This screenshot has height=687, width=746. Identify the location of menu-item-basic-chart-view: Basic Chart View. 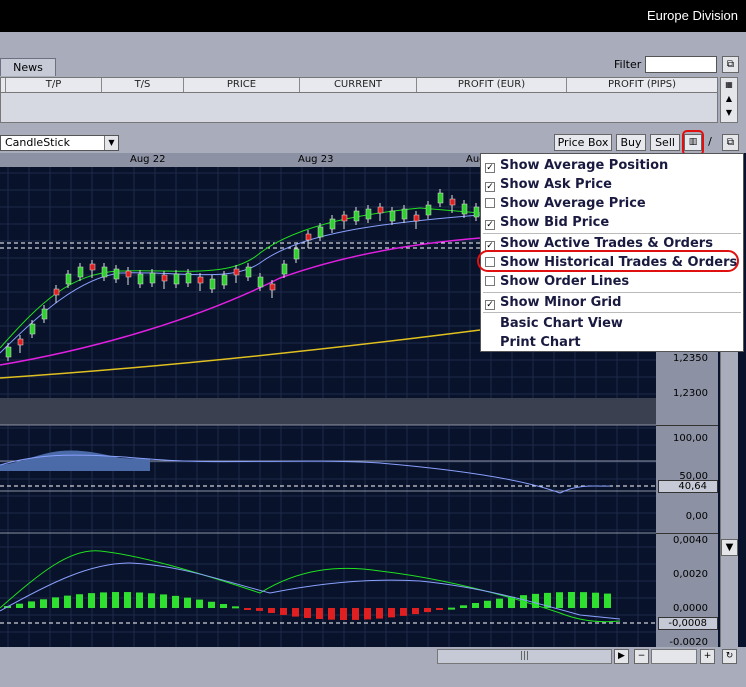
(561, 323).